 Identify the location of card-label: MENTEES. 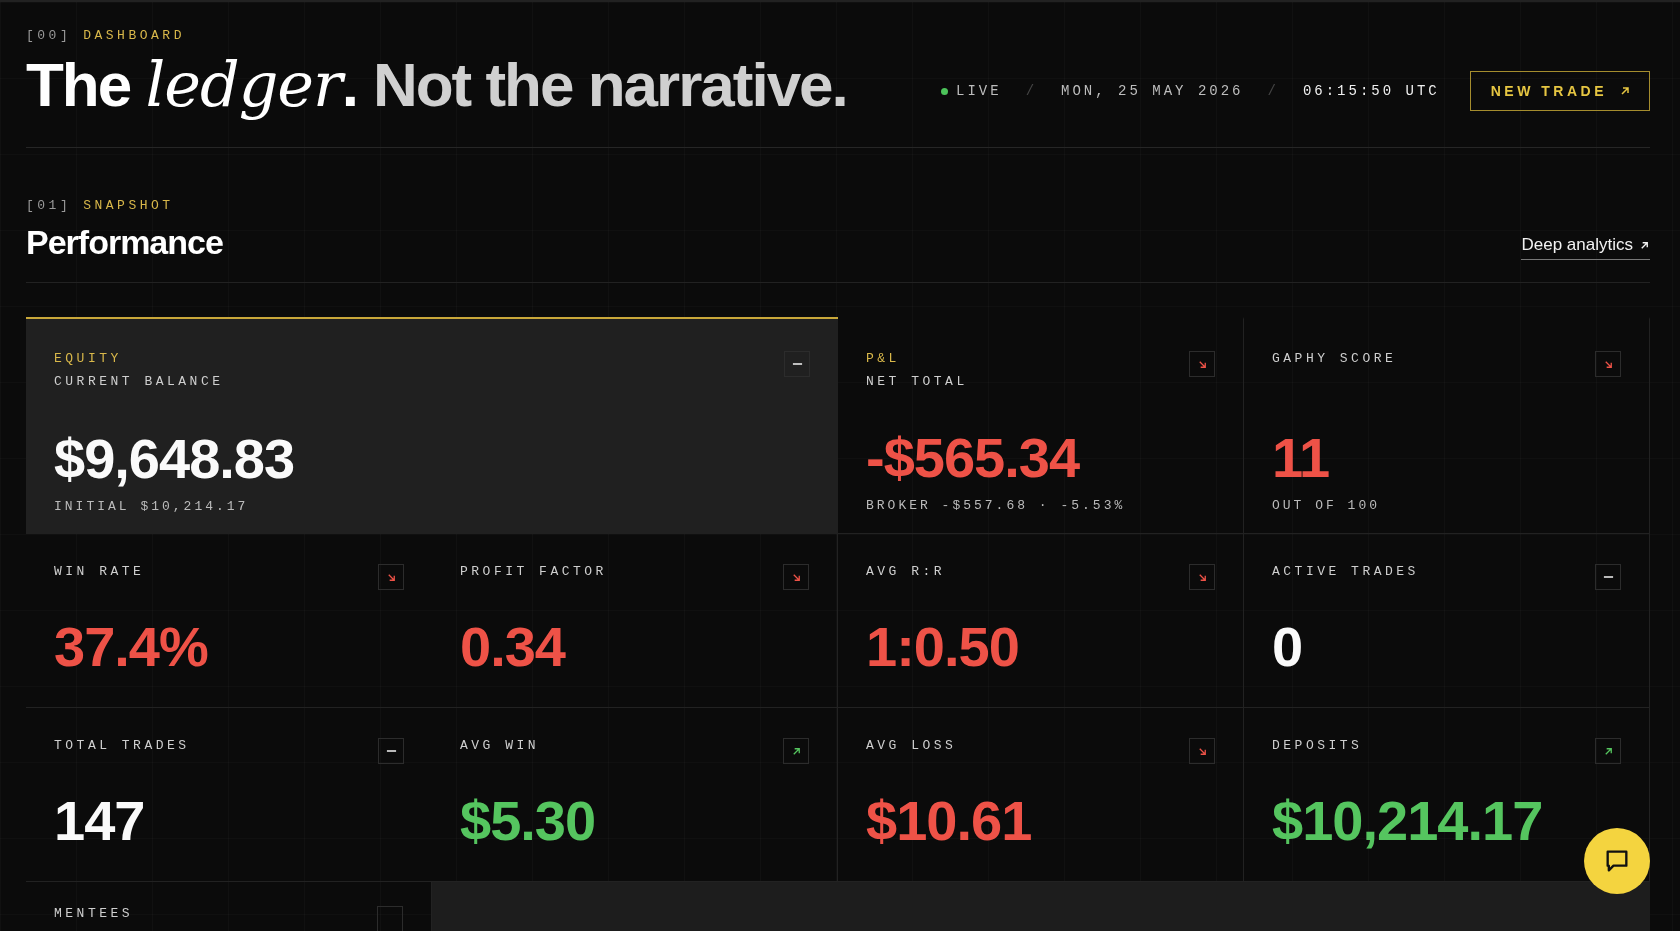
(94, 914).